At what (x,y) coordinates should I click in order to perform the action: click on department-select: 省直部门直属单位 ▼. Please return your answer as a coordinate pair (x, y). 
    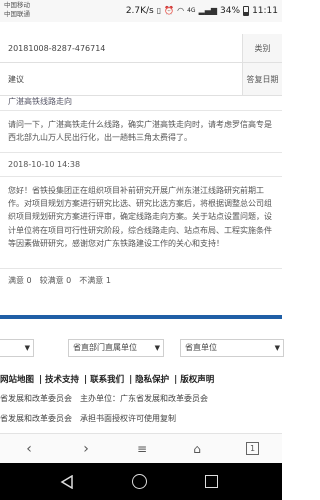
    Looking at the image, I should click on (116, 348).